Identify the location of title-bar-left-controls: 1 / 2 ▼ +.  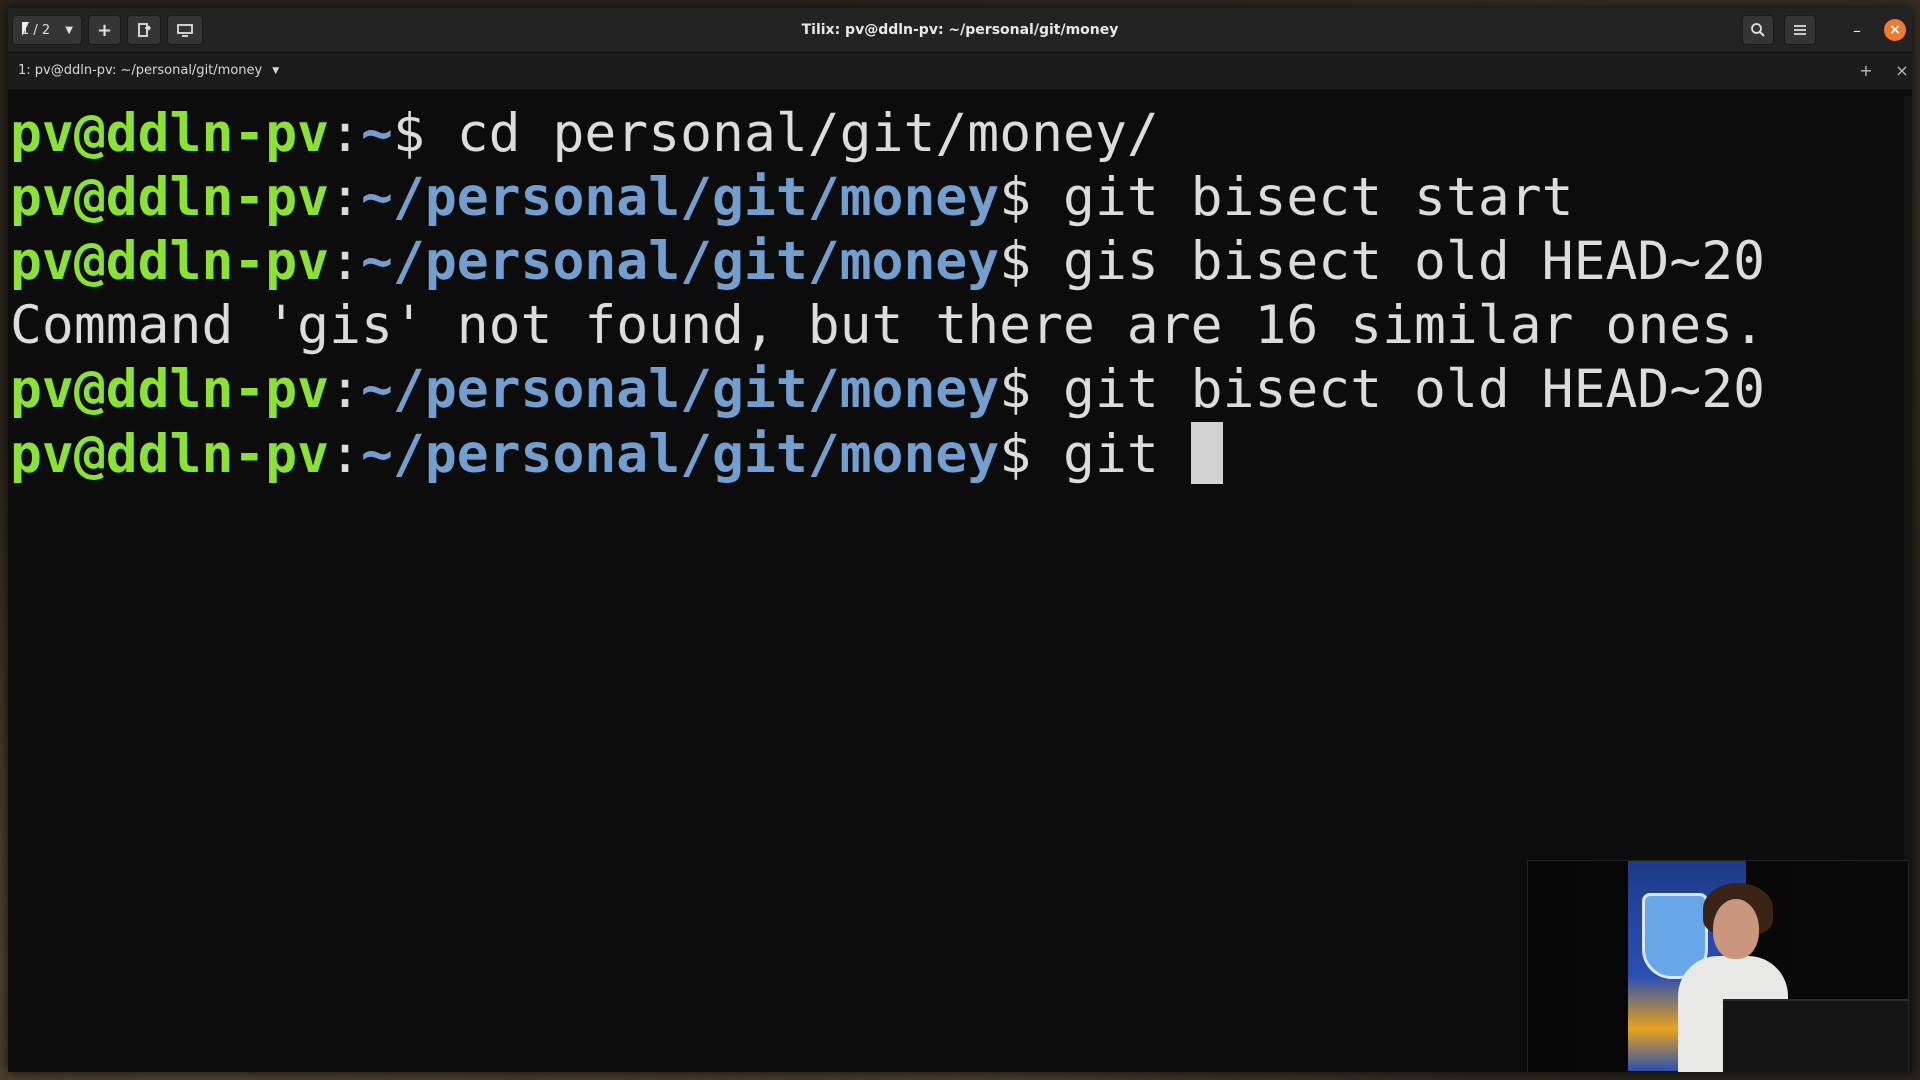
(108, 30).